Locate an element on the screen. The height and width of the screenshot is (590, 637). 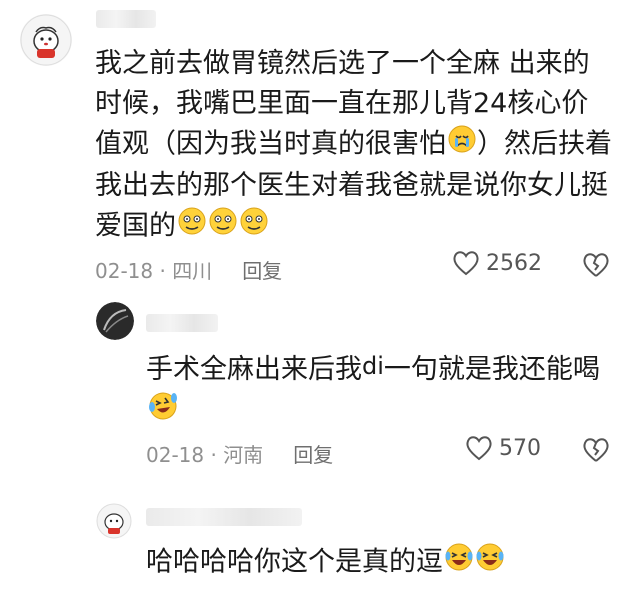
comment-text: 哈哈哈哈你这个是真的逗 is located at coordinates (386, 563).